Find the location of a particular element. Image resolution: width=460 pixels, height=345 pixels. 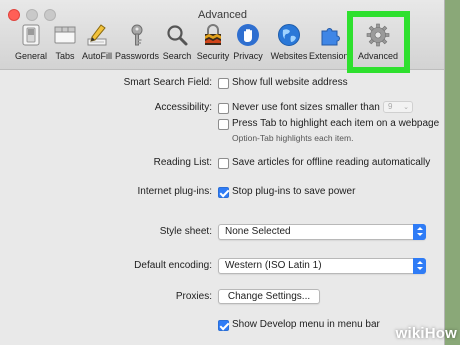

advanced-tab-highlight is located at coordinates (378, 42).